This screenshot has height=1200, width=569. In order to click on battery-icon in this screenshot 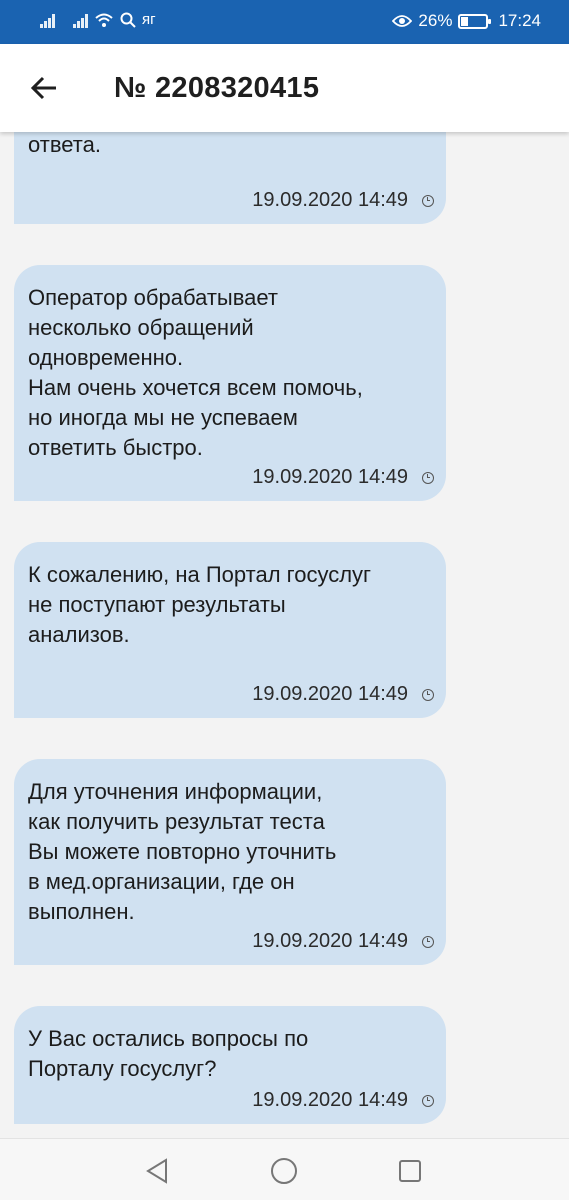, I will do `click(475, 21)`.